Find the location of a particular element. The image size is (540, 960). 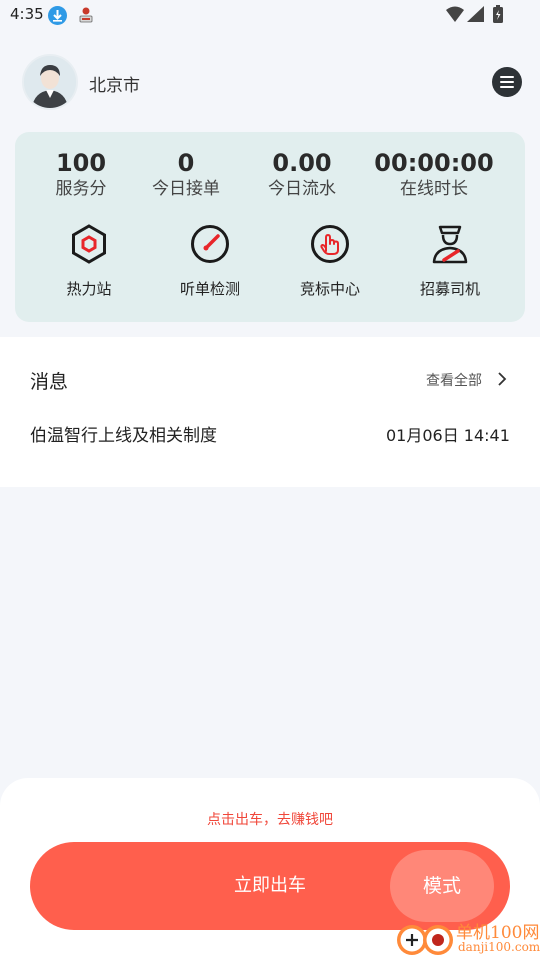

header: 北京市 is located at coordinates (270, 83).